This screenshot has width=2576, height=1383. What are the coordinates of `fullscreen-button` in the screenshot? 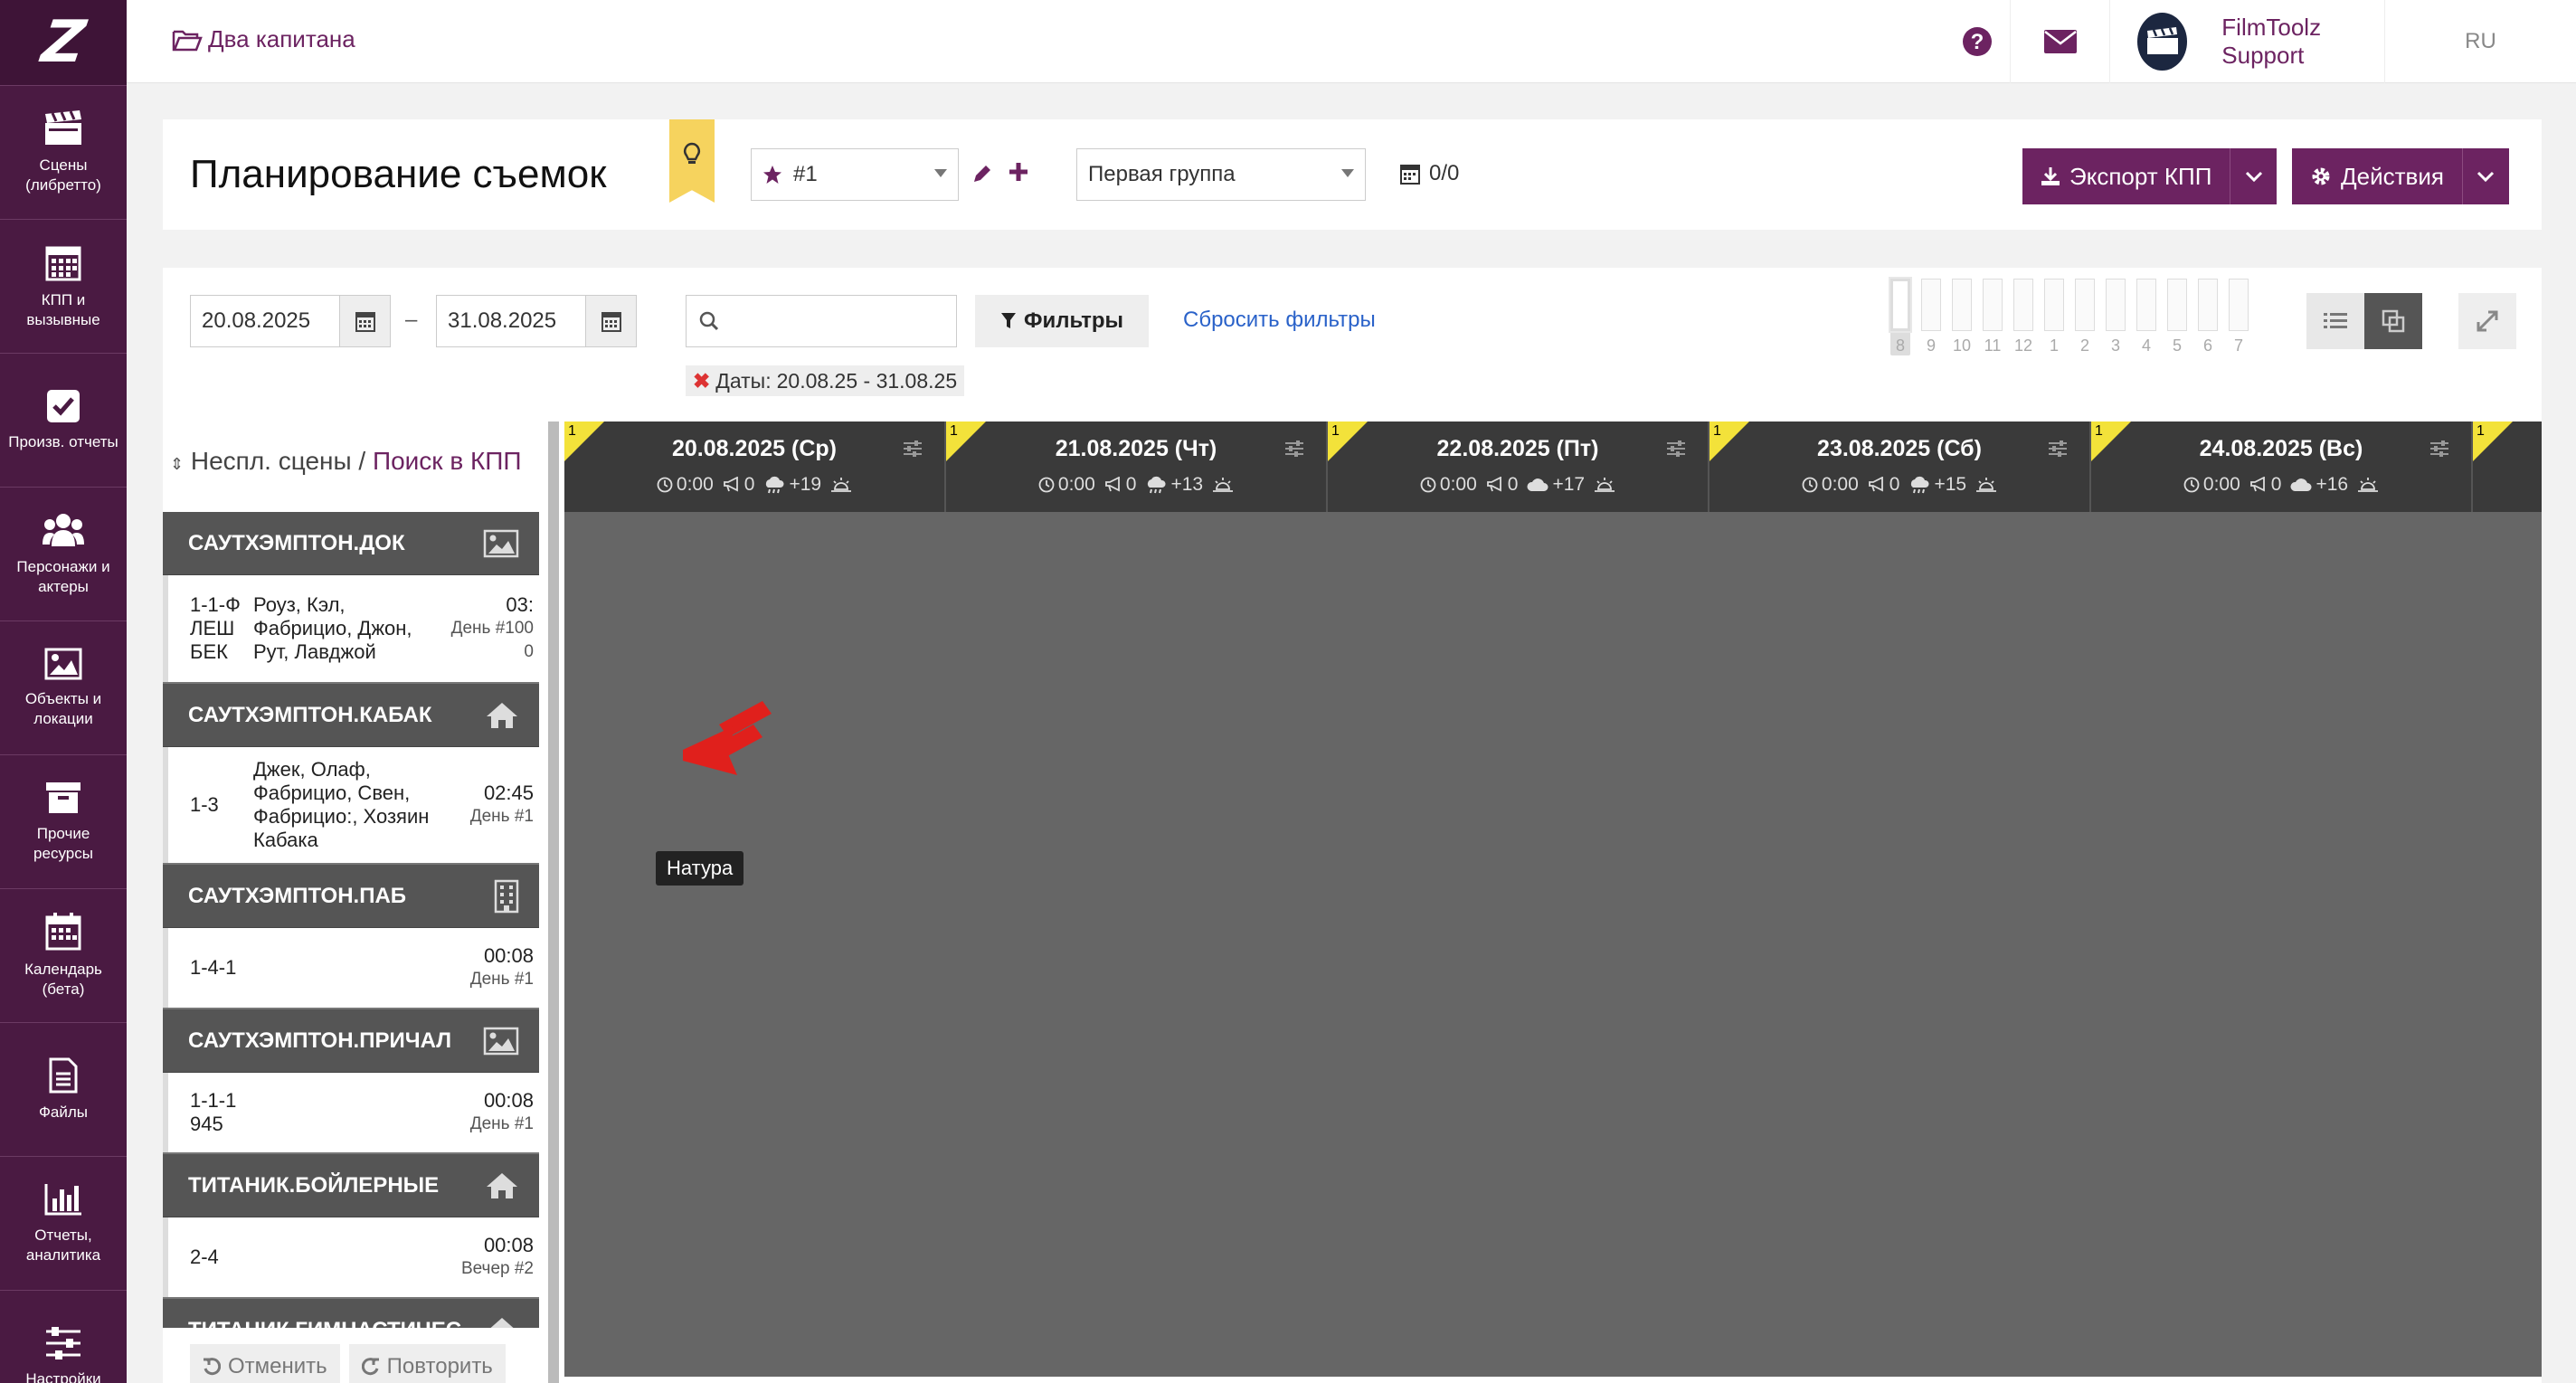 It's located at (2487, 321).